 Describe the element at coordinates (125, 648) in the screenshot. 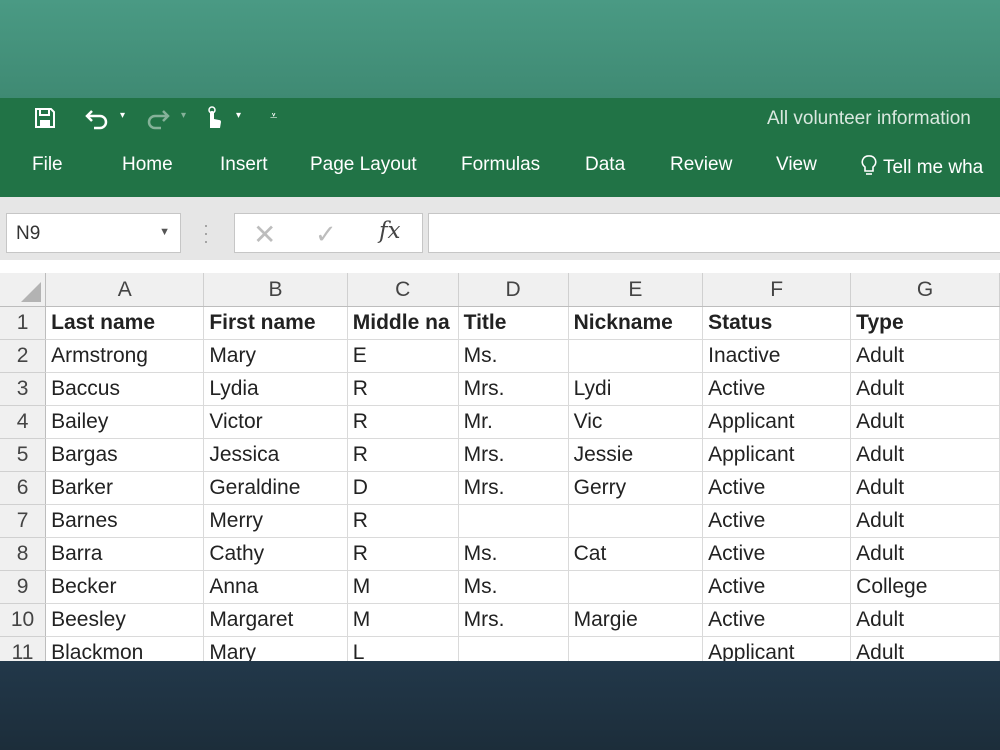

I see `cell: Blackmon` at that location.